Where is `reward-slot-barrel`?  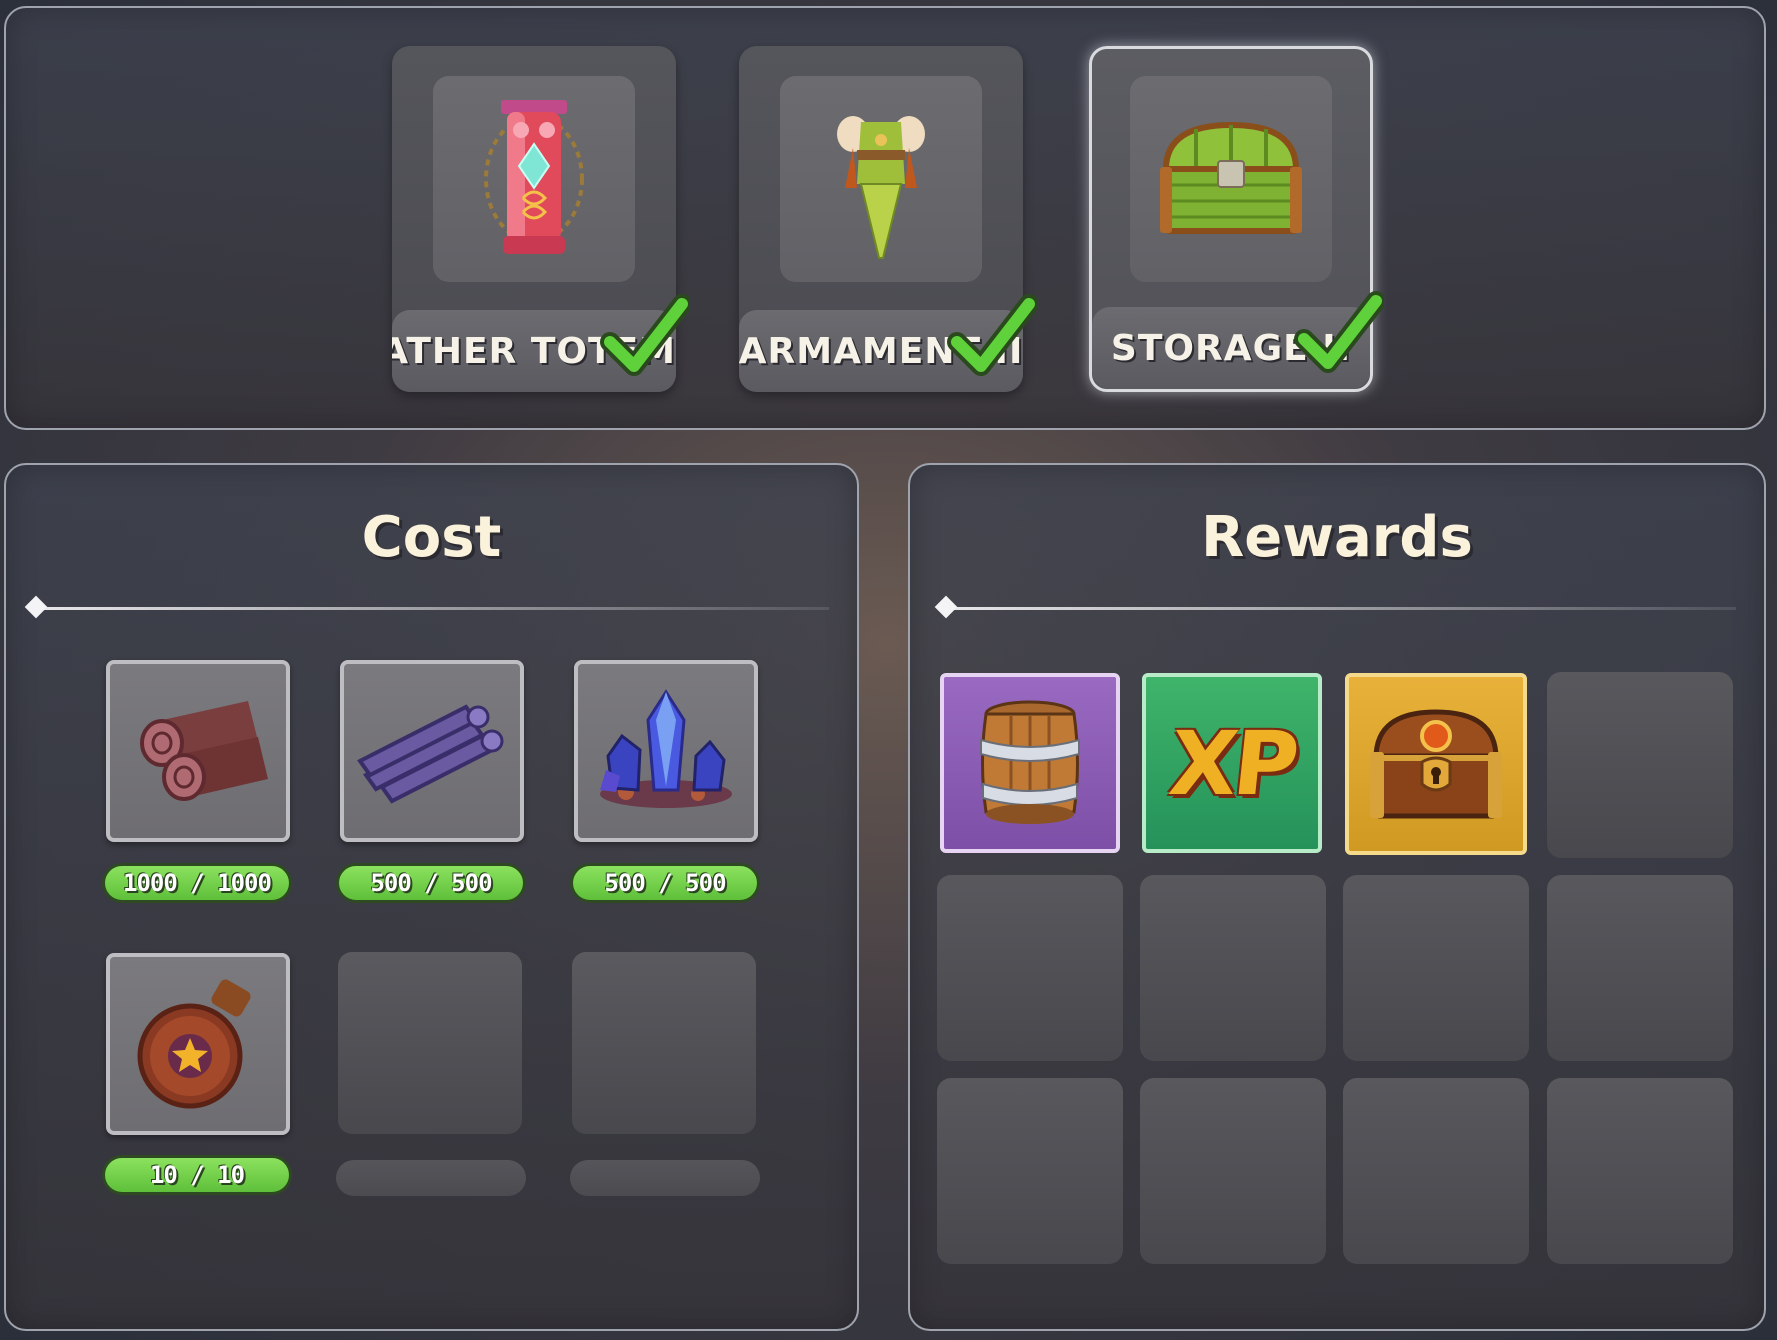
reward-slot-barrel is located at coordinates (1030, 763).